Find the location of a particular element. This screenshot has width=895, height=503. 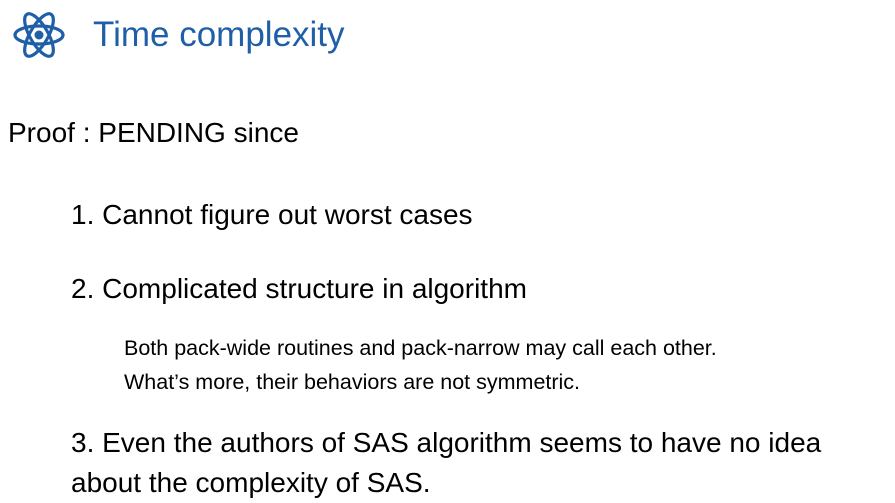

list-item-1: 1. Cannot figure out worst cases is located at coordinates (272, 214).